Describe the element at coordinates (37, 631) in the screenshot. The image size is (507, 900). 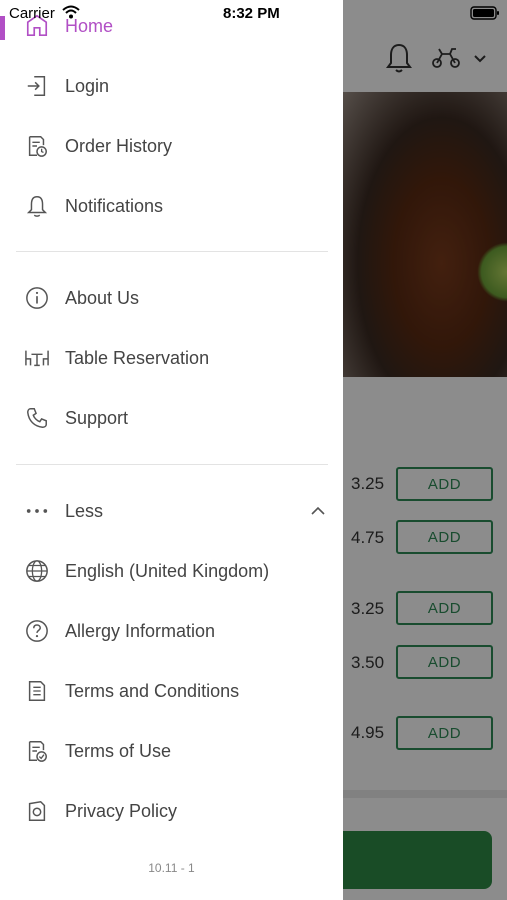
I see `question-icon` at that location.